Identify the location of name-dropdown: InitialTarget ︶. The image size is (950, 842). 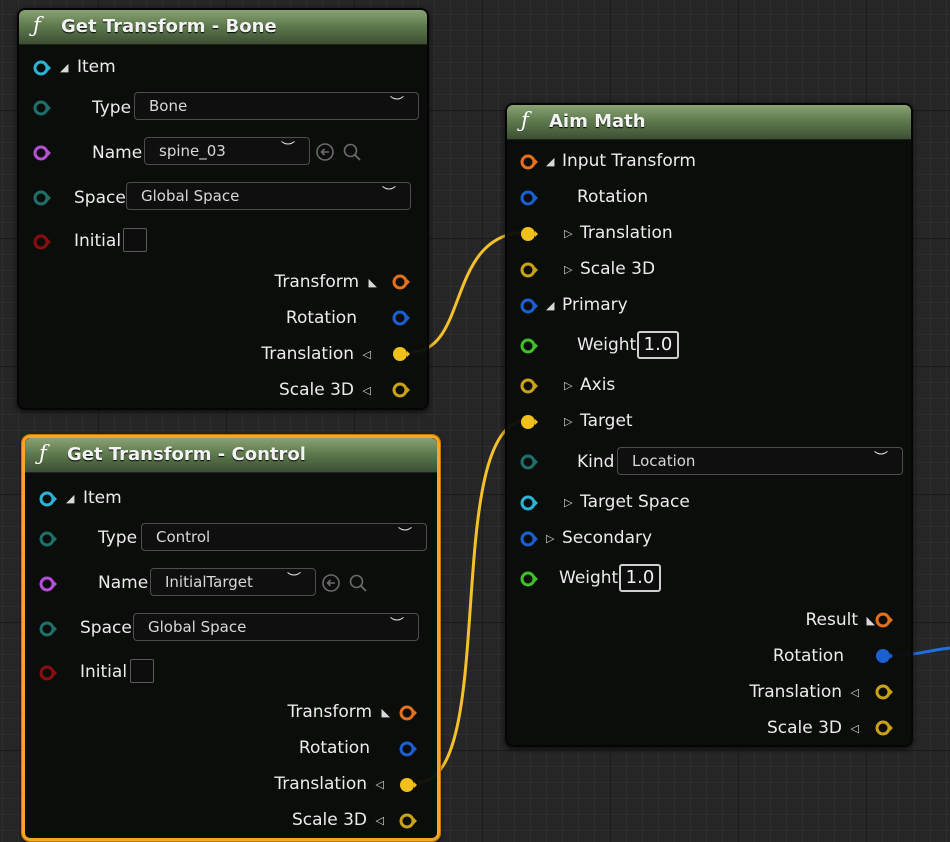
(233, 582).